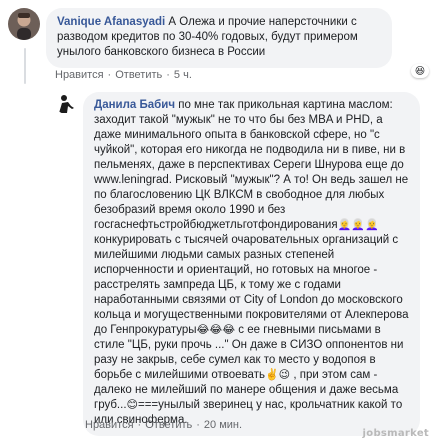  I want to click on laughing-emoji-icon: 😂😂😂, so click(216, 330).